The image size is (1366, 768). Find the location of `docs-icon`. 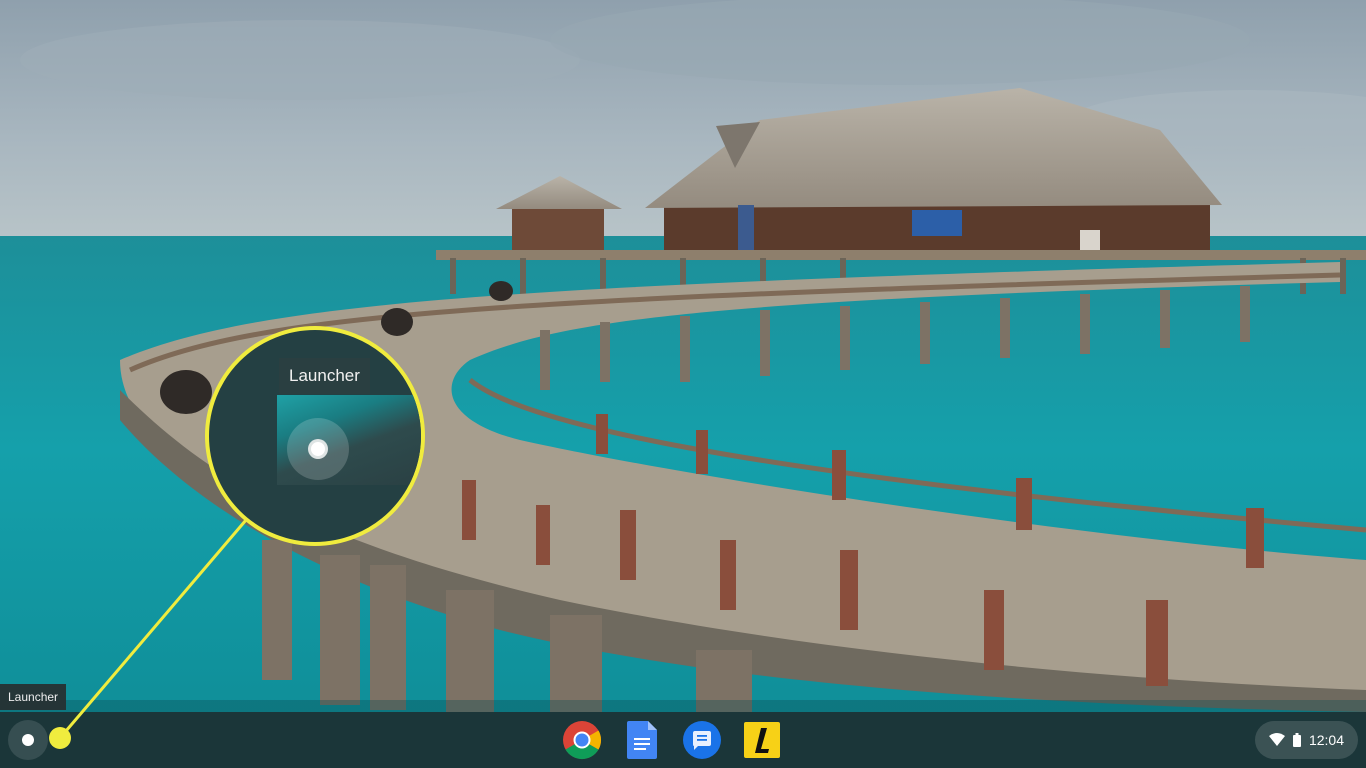

docs-icon is located at coordinates (642, 740).